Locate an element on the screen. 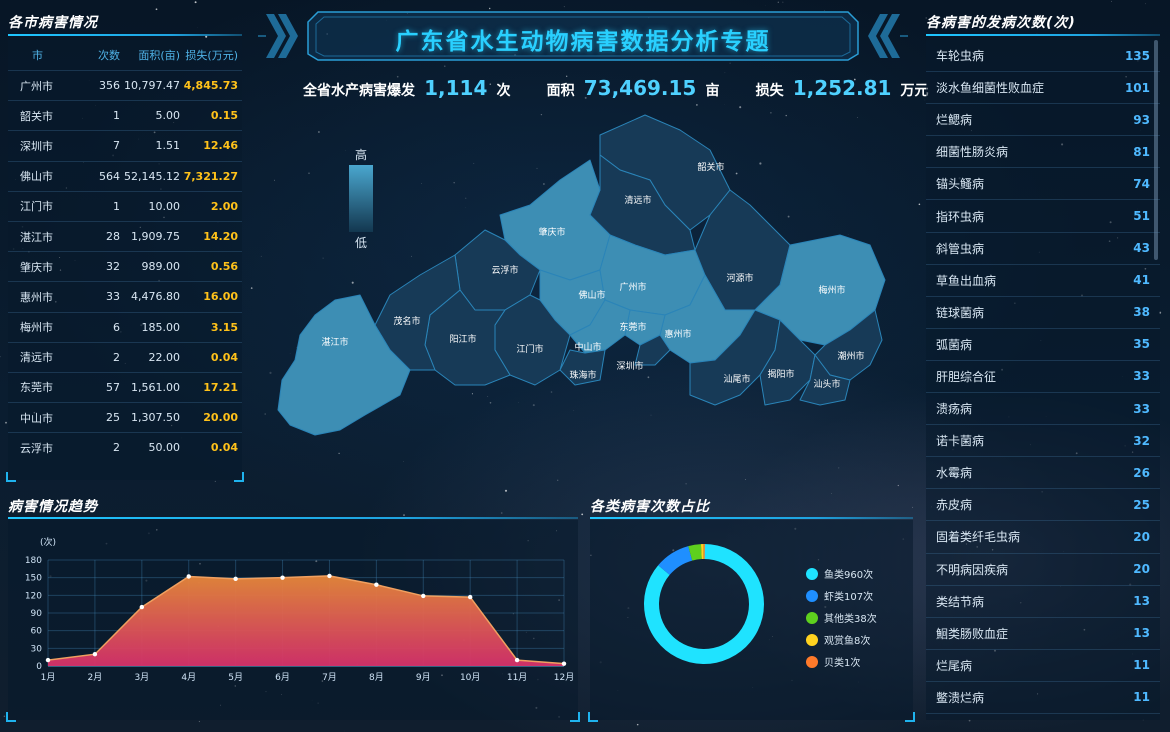 The height and width of the screenshot is (732, 1170). city-cell: 中山市 is located at coordinates (36, 418).